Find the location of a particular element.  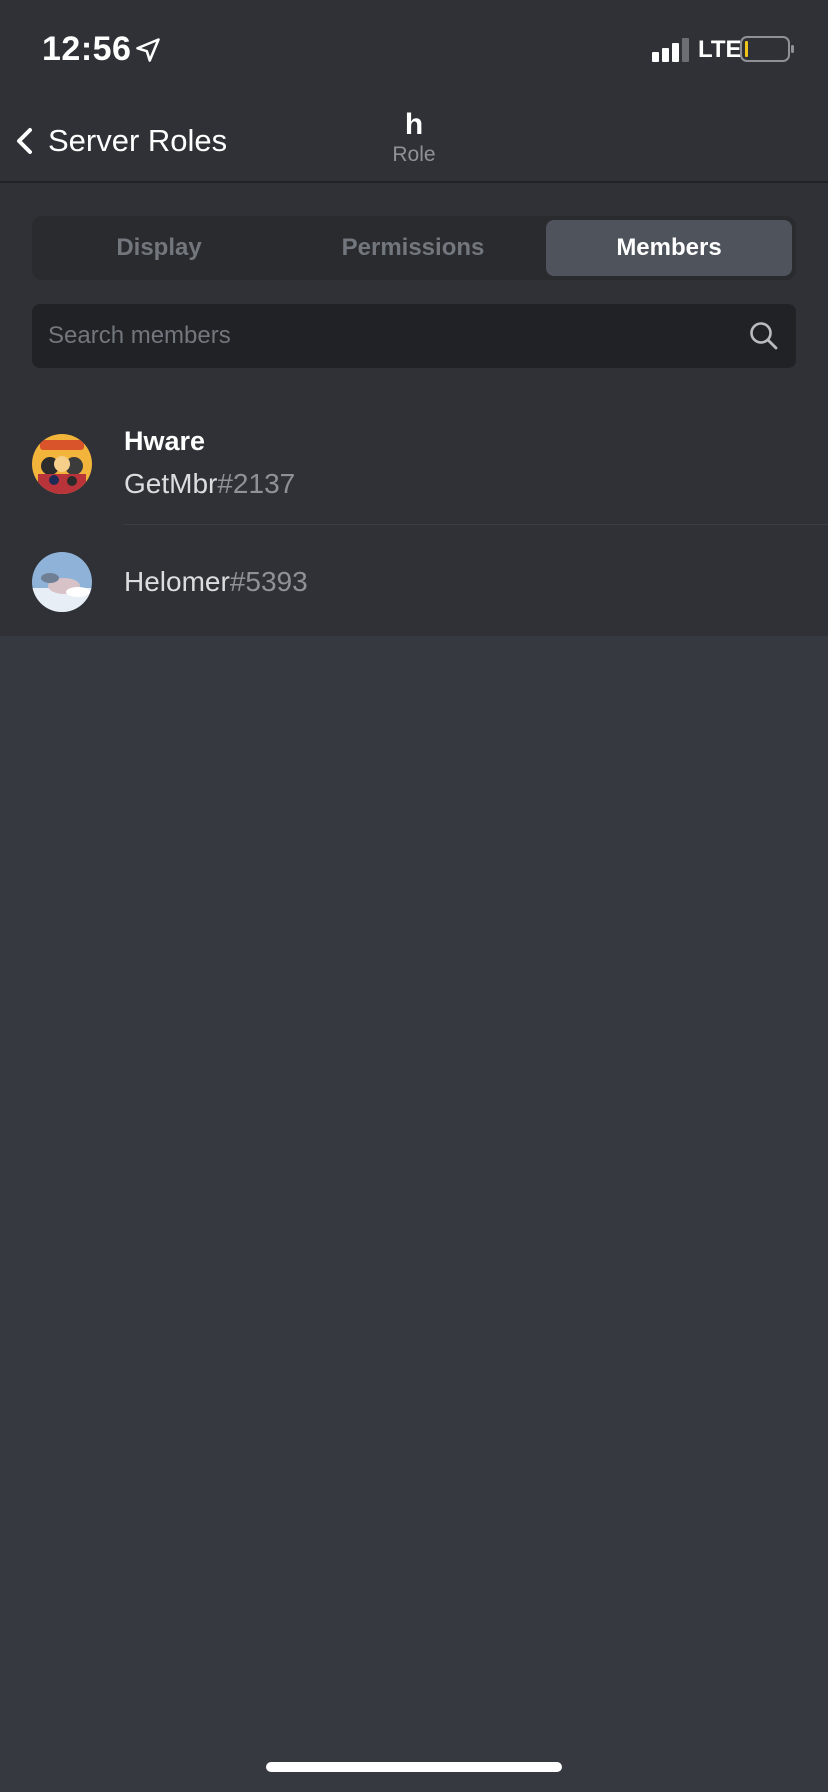

network-type: LTE is located at coordinates (720, 49).